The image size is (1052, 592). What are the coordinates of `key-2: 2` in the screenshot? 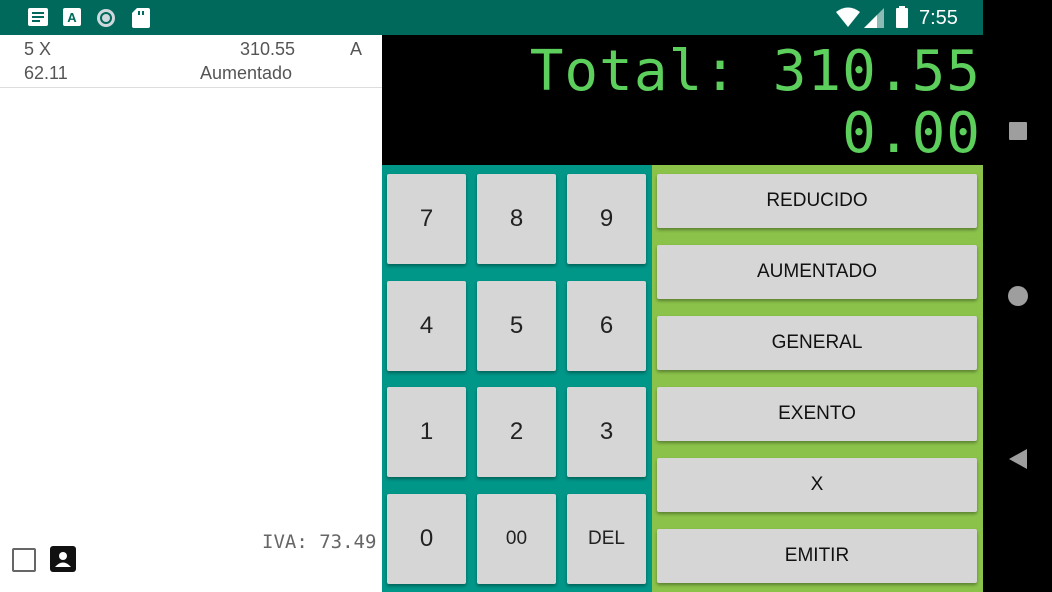 It's located at (516, 432).